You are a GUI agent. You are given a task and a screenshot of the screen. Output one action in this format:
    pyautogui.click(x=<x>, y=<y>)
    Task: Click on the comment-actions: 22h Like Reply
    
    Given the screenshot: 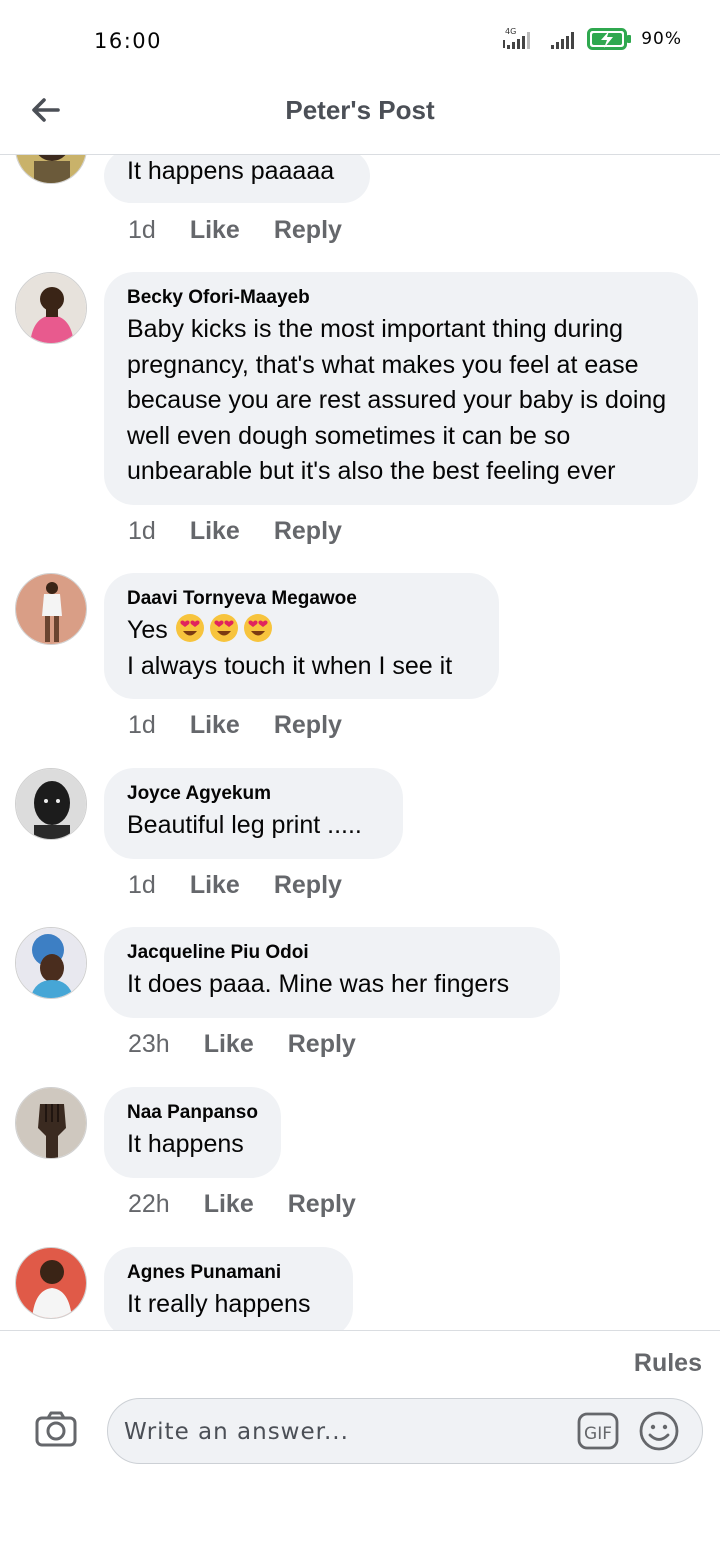 What is the action you would take?
    pyautogui.click(x=242, y=1204)
    